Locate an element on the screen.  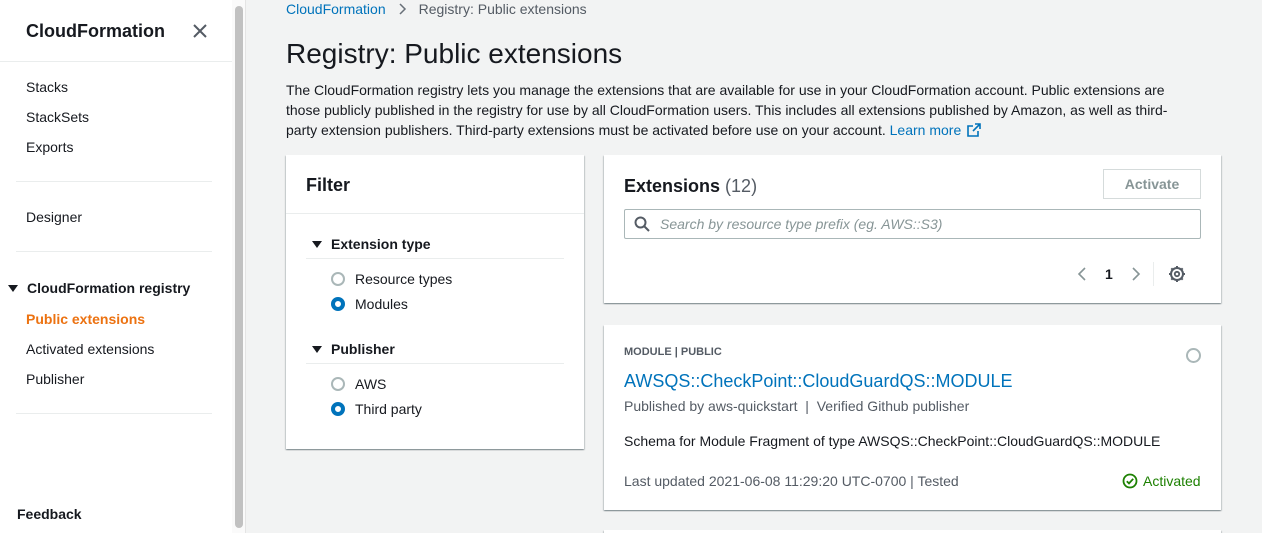
scrollbar-thumb is located at coordinates (239, 267).